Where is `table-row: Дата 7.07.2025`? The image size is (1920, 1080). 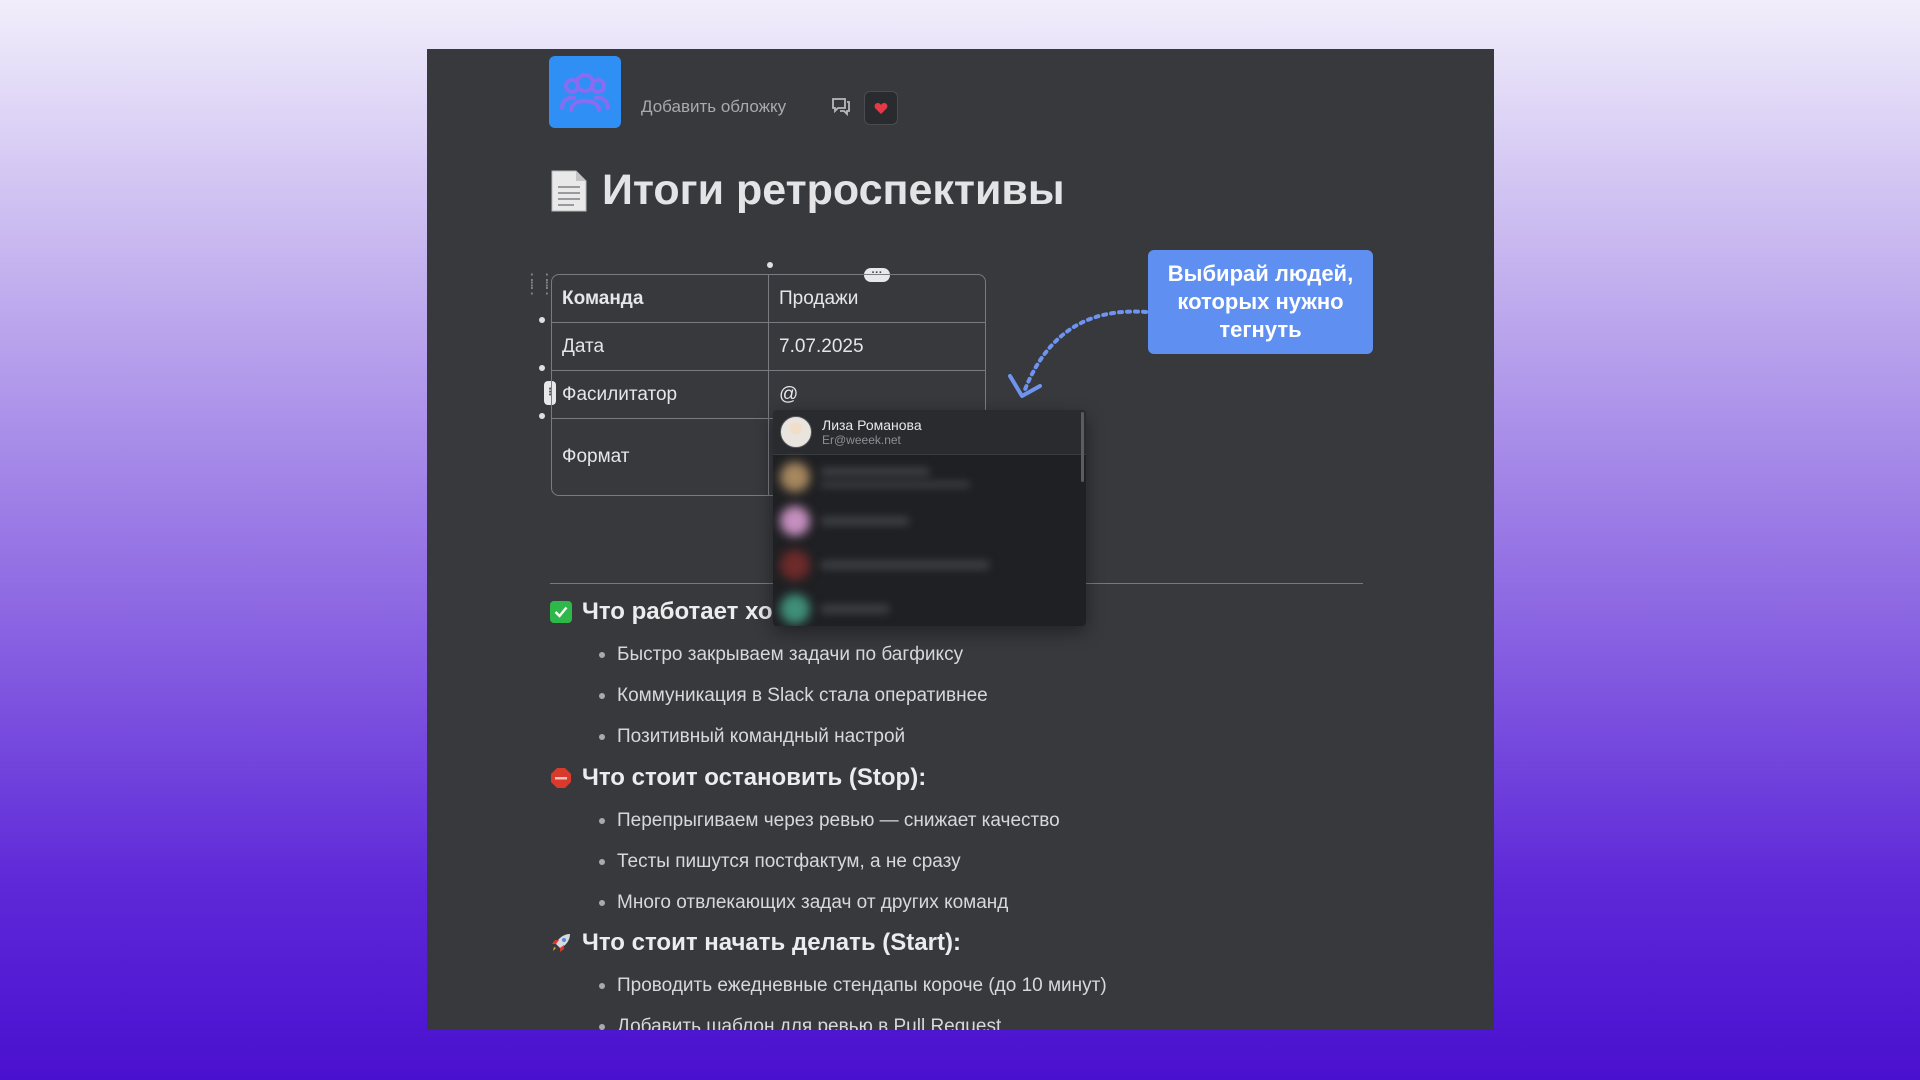 table-row: Дата 7.07.2025 is located at coordinates (768, 347).